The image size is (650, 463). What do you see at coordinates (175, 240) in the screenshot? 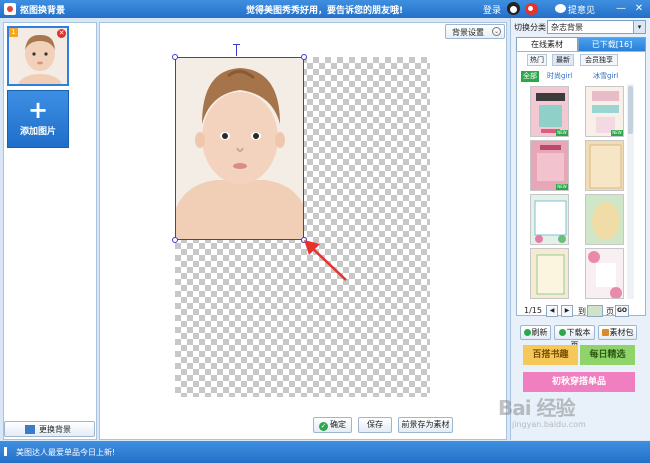
I see `resize-handle-bottom-left` at bounding box center [175, 240].